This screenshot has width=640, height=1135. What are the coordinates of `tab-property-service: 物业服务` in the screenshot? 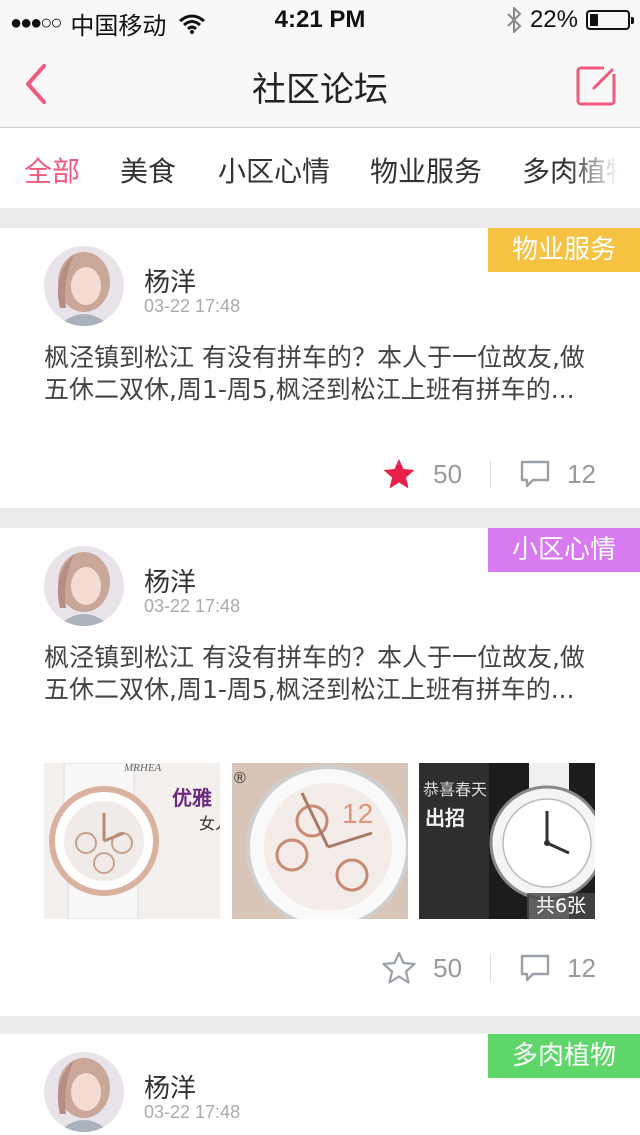 It's located at (426, 170).